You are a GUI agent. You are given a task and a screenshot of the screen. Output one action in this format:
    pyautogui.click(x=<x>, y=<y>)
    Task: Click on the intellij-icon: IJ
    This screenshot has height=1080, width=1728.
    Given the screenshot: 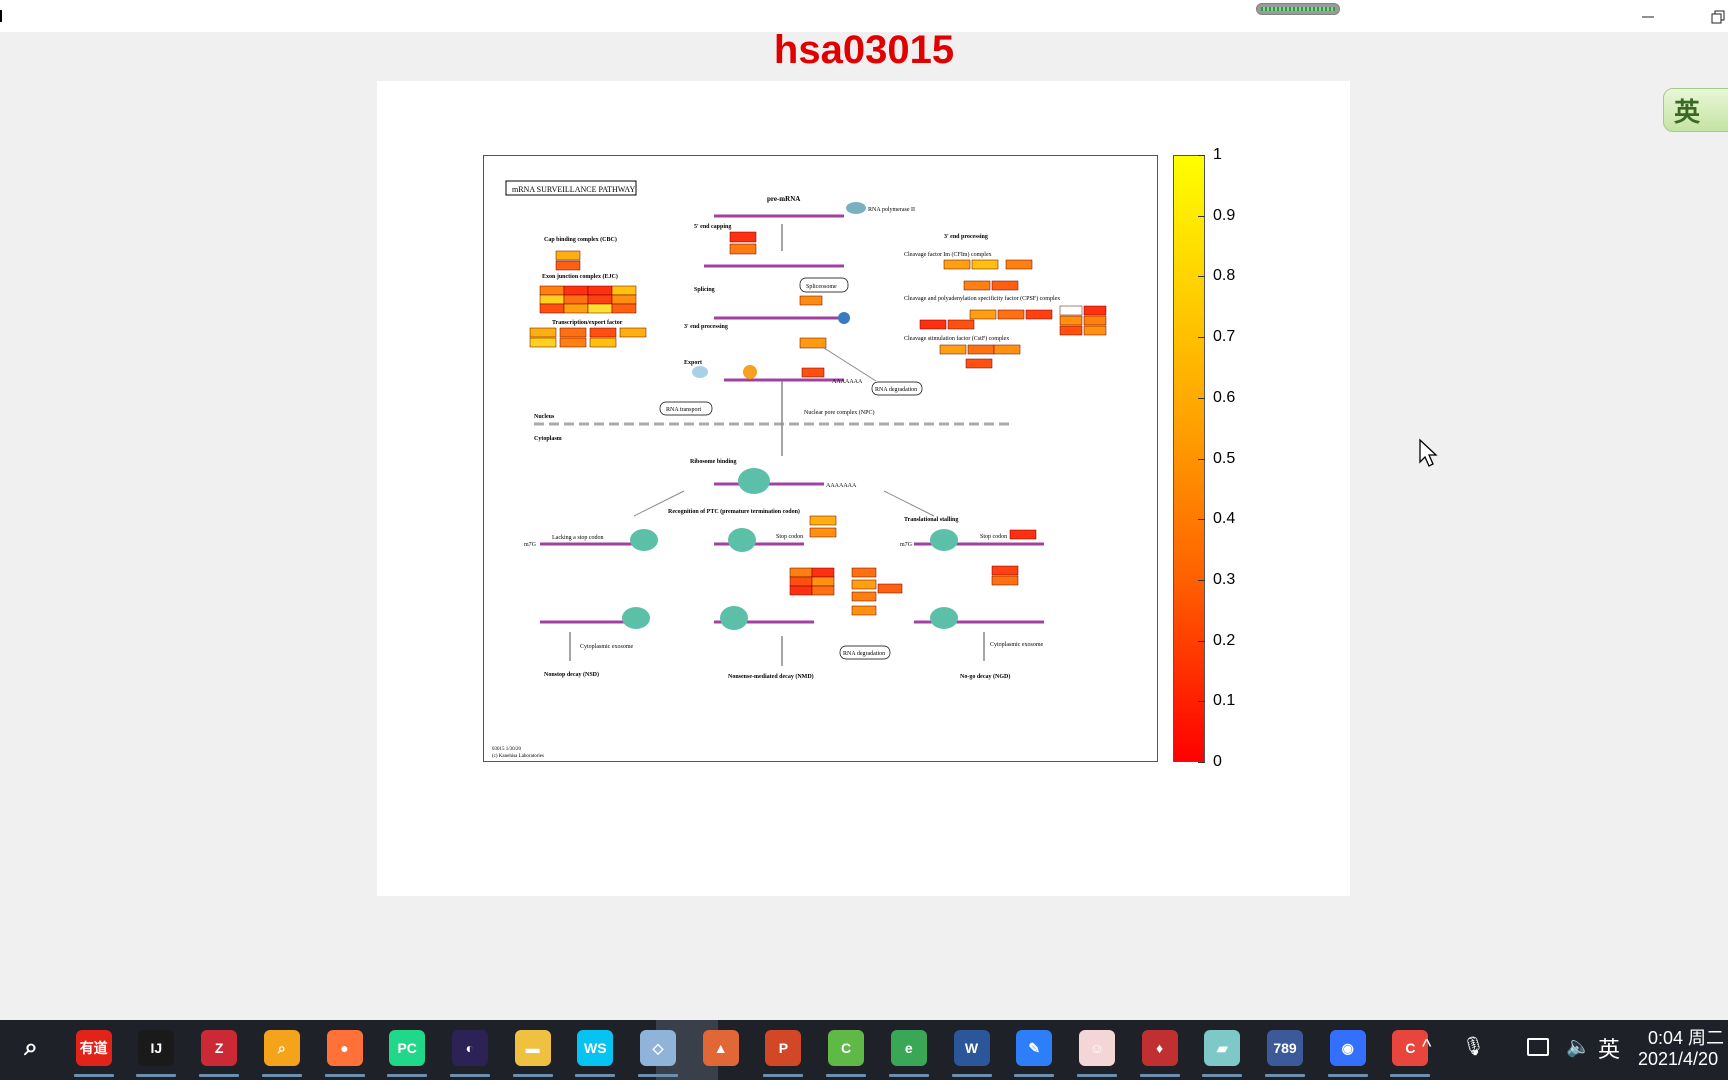 What is the action you would take?
    pyautogui.click(x=156, y=1048)
    